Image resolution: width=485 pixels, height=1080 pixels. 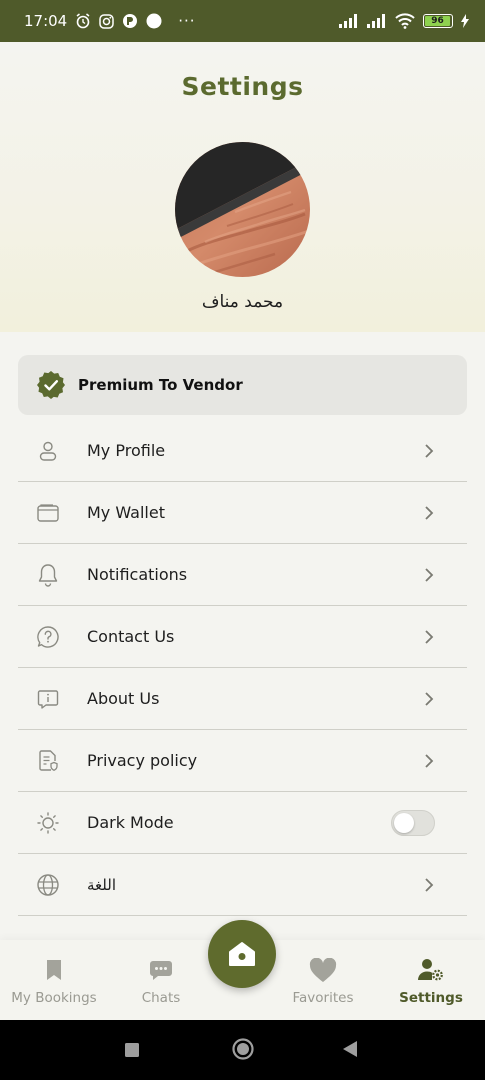 What do you see at coordinates (48, 575) in the screenshot?
I see `bell-icon` at bounding box center [48, 575].